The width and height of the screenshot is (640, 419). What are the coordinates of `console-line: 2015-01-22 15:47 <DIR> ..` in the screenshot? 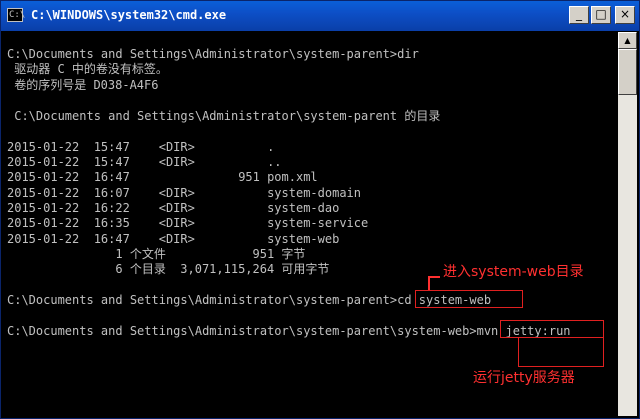 It's located at (144, 162).